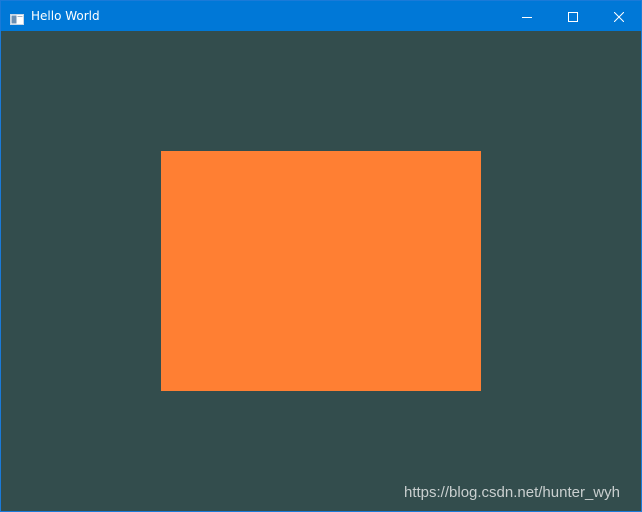 Image resolution: width=642 pixels, height=512 pixels. Describe the element at coordinates (512, 492) in the screenshot. I see `watermark-url: https://blog.csdn.net/hunter_wyh` at that location.